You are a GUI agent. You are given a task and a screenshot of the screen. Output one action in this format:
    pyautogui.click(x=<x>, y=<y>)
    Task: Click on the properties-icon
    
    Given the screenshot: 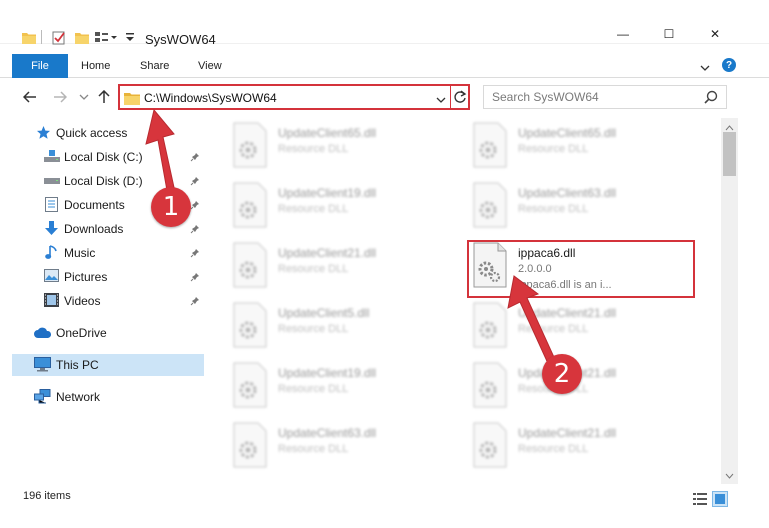 What is the action you would take?
    pyautogui.click(x=59, y=39)
    